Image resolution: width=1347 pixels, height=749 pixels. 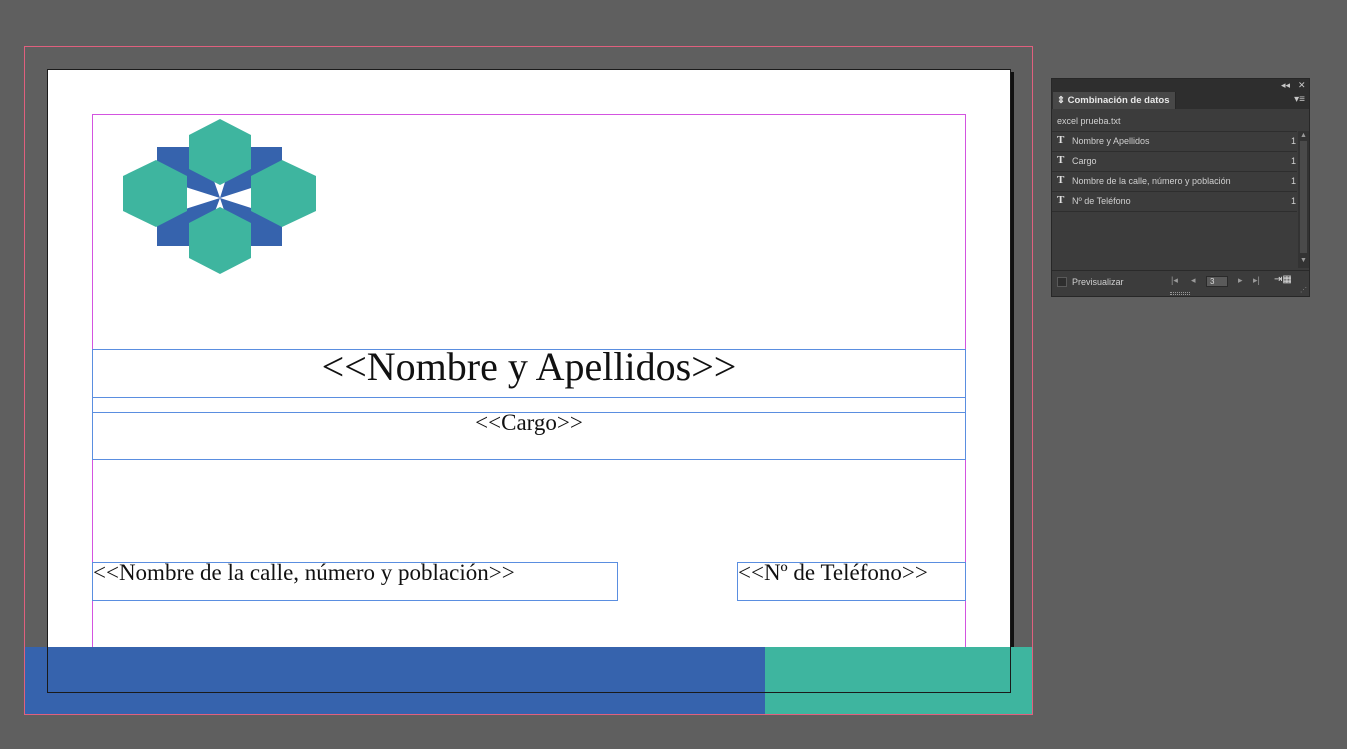 I want to click on panel-menu-icon: ▾≡, so click(x=1299, y=99).